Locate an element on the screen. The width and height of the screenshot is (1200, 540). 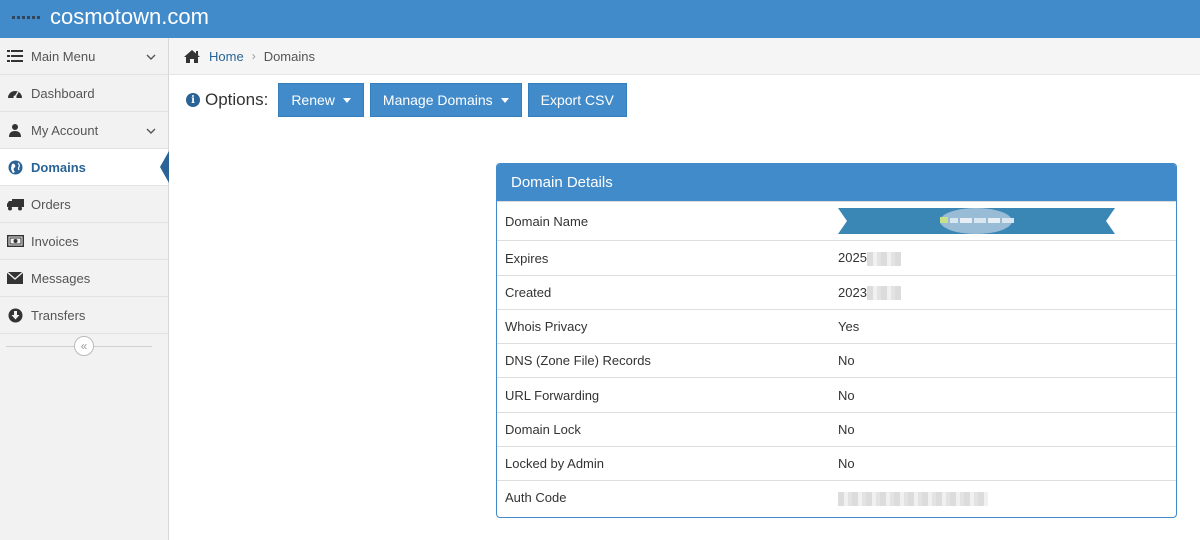
table-row: Locked by Admin No is located at coordinates (836, 463).